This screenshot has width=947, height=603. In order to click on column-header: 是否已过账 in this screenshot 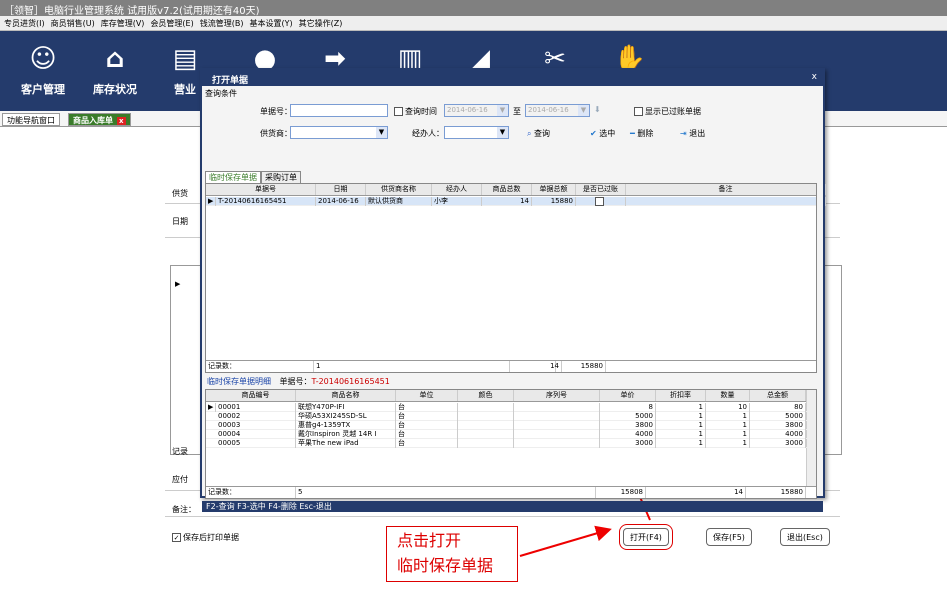, I will do `click(601, 189)`.